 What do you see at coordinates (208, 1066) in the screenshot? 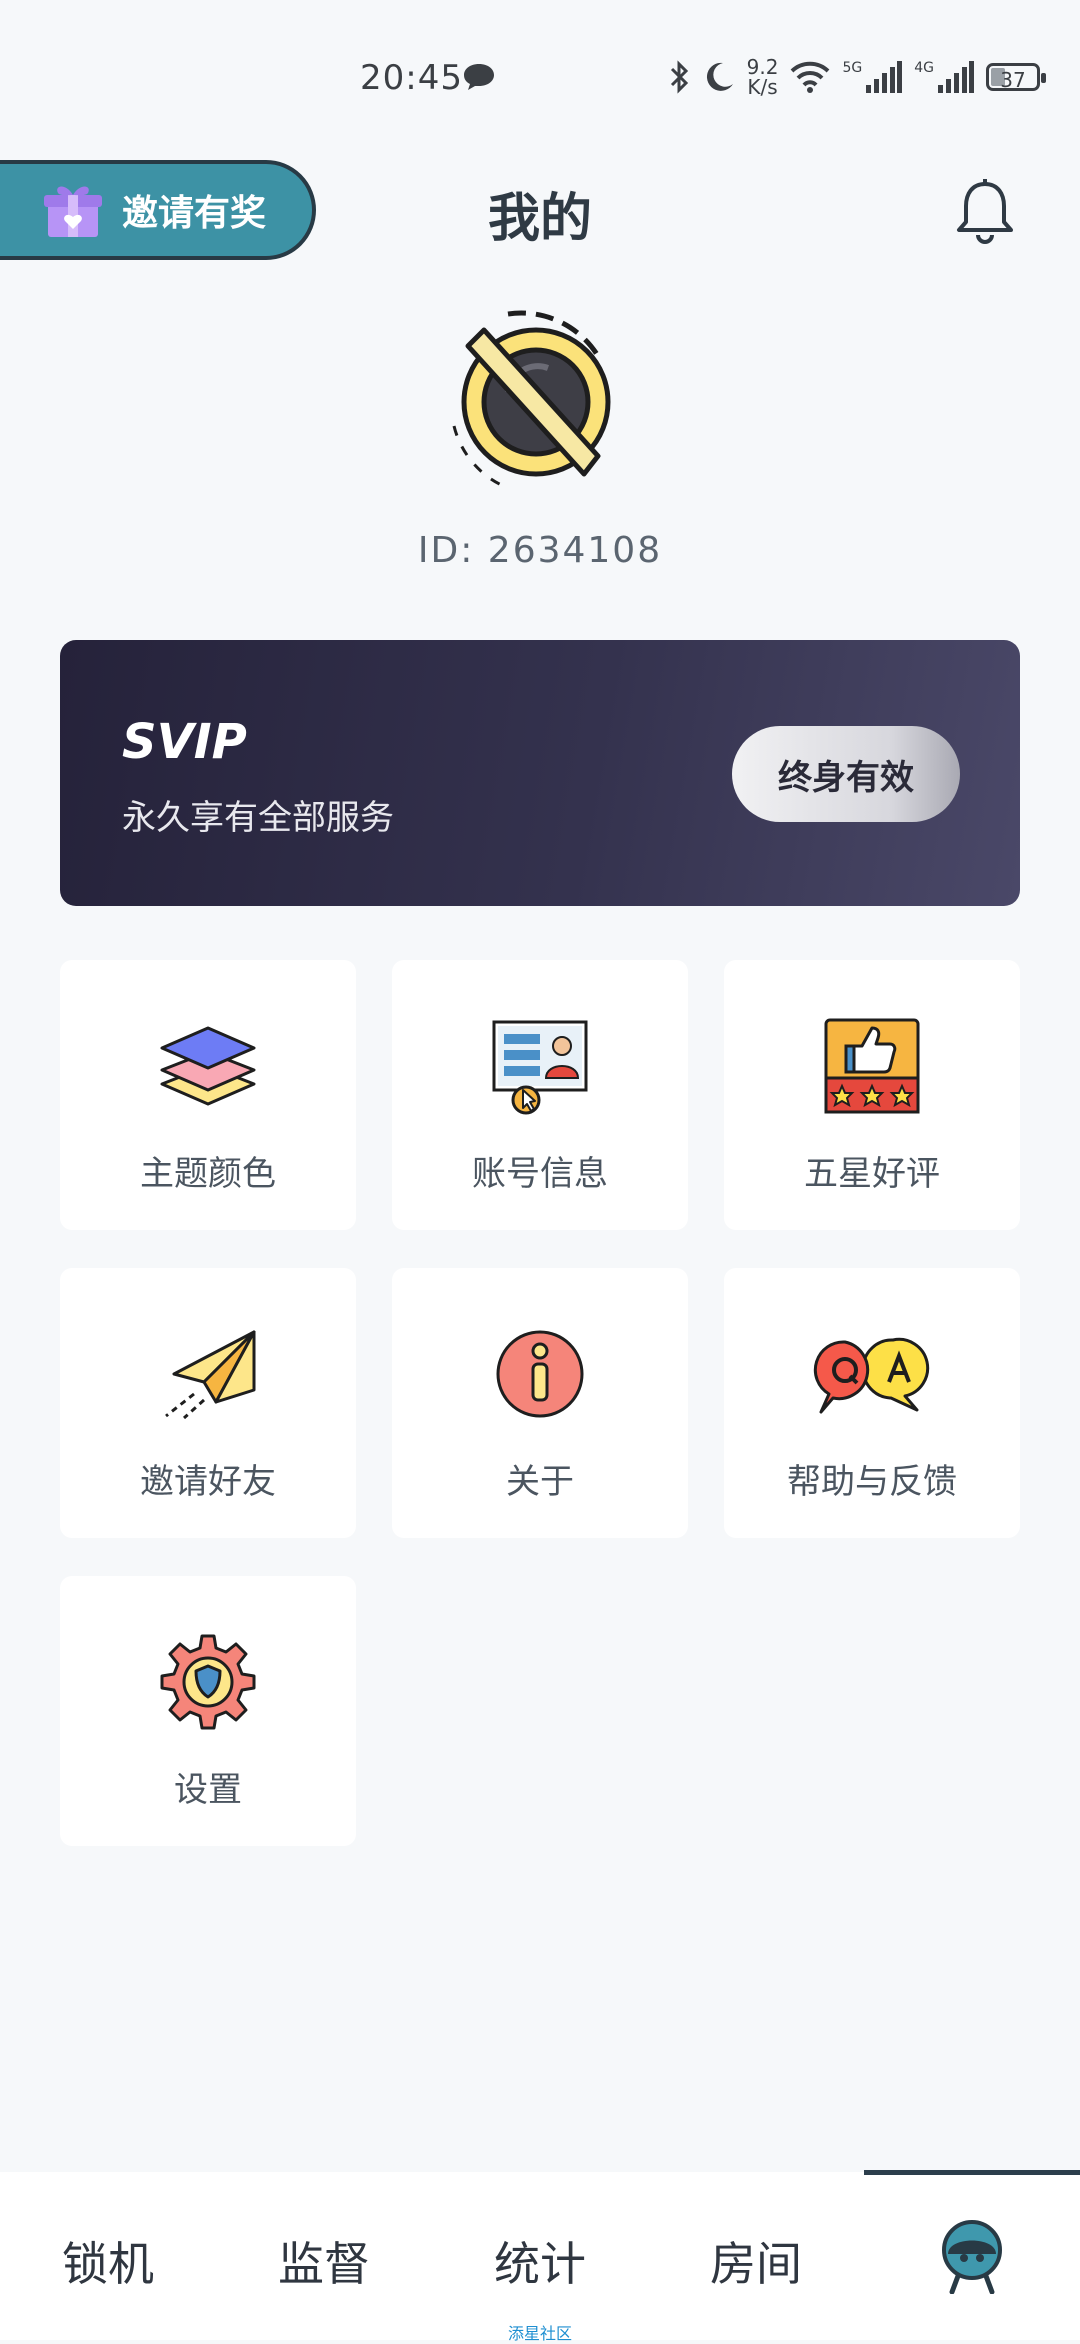
I see `layers-icon` at bounding box center [208, 1066].